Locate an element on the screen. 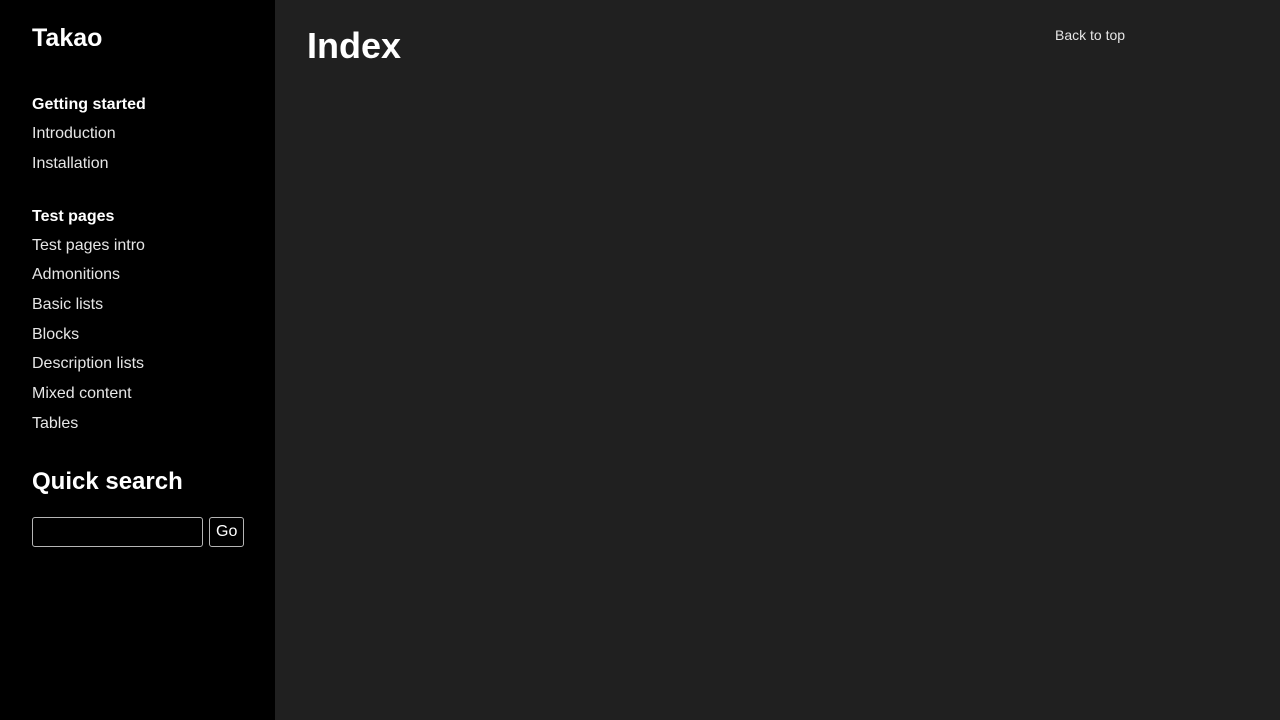 This screenshot has height=720, width=1280. sidebar-item-basic-lists: Basic lists is located at coordinates (153, 305).